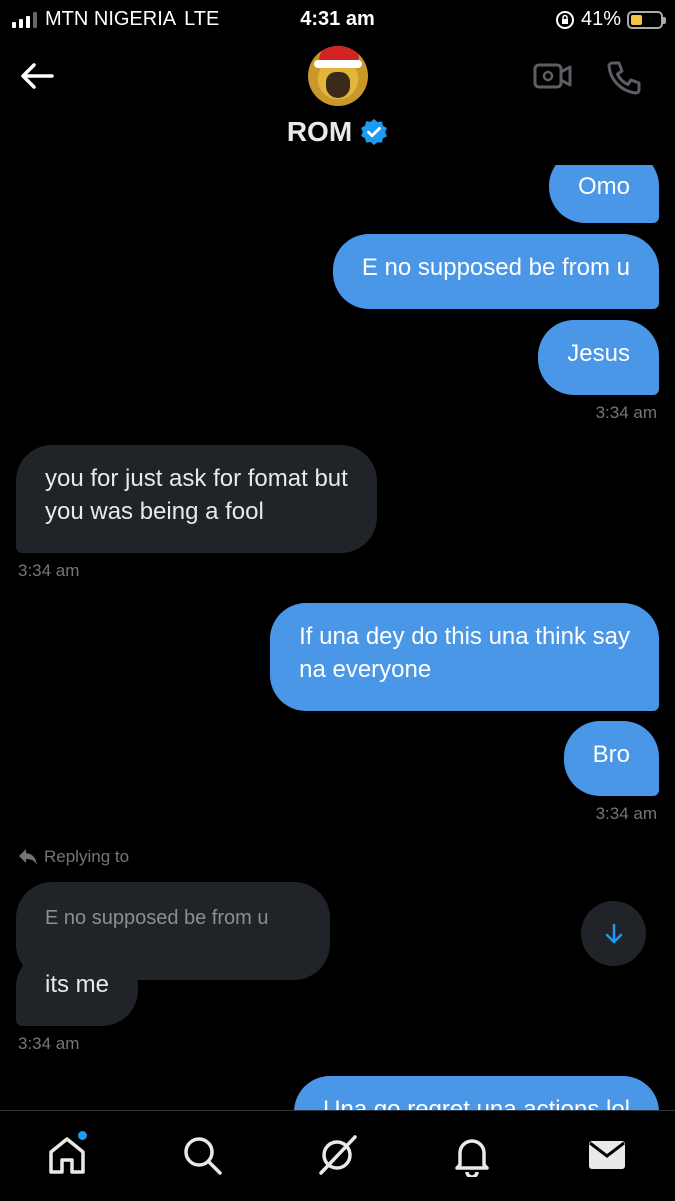 This screenshot has height=1201, width=675. I want to click on notifications-icon, so click(472, 1155).